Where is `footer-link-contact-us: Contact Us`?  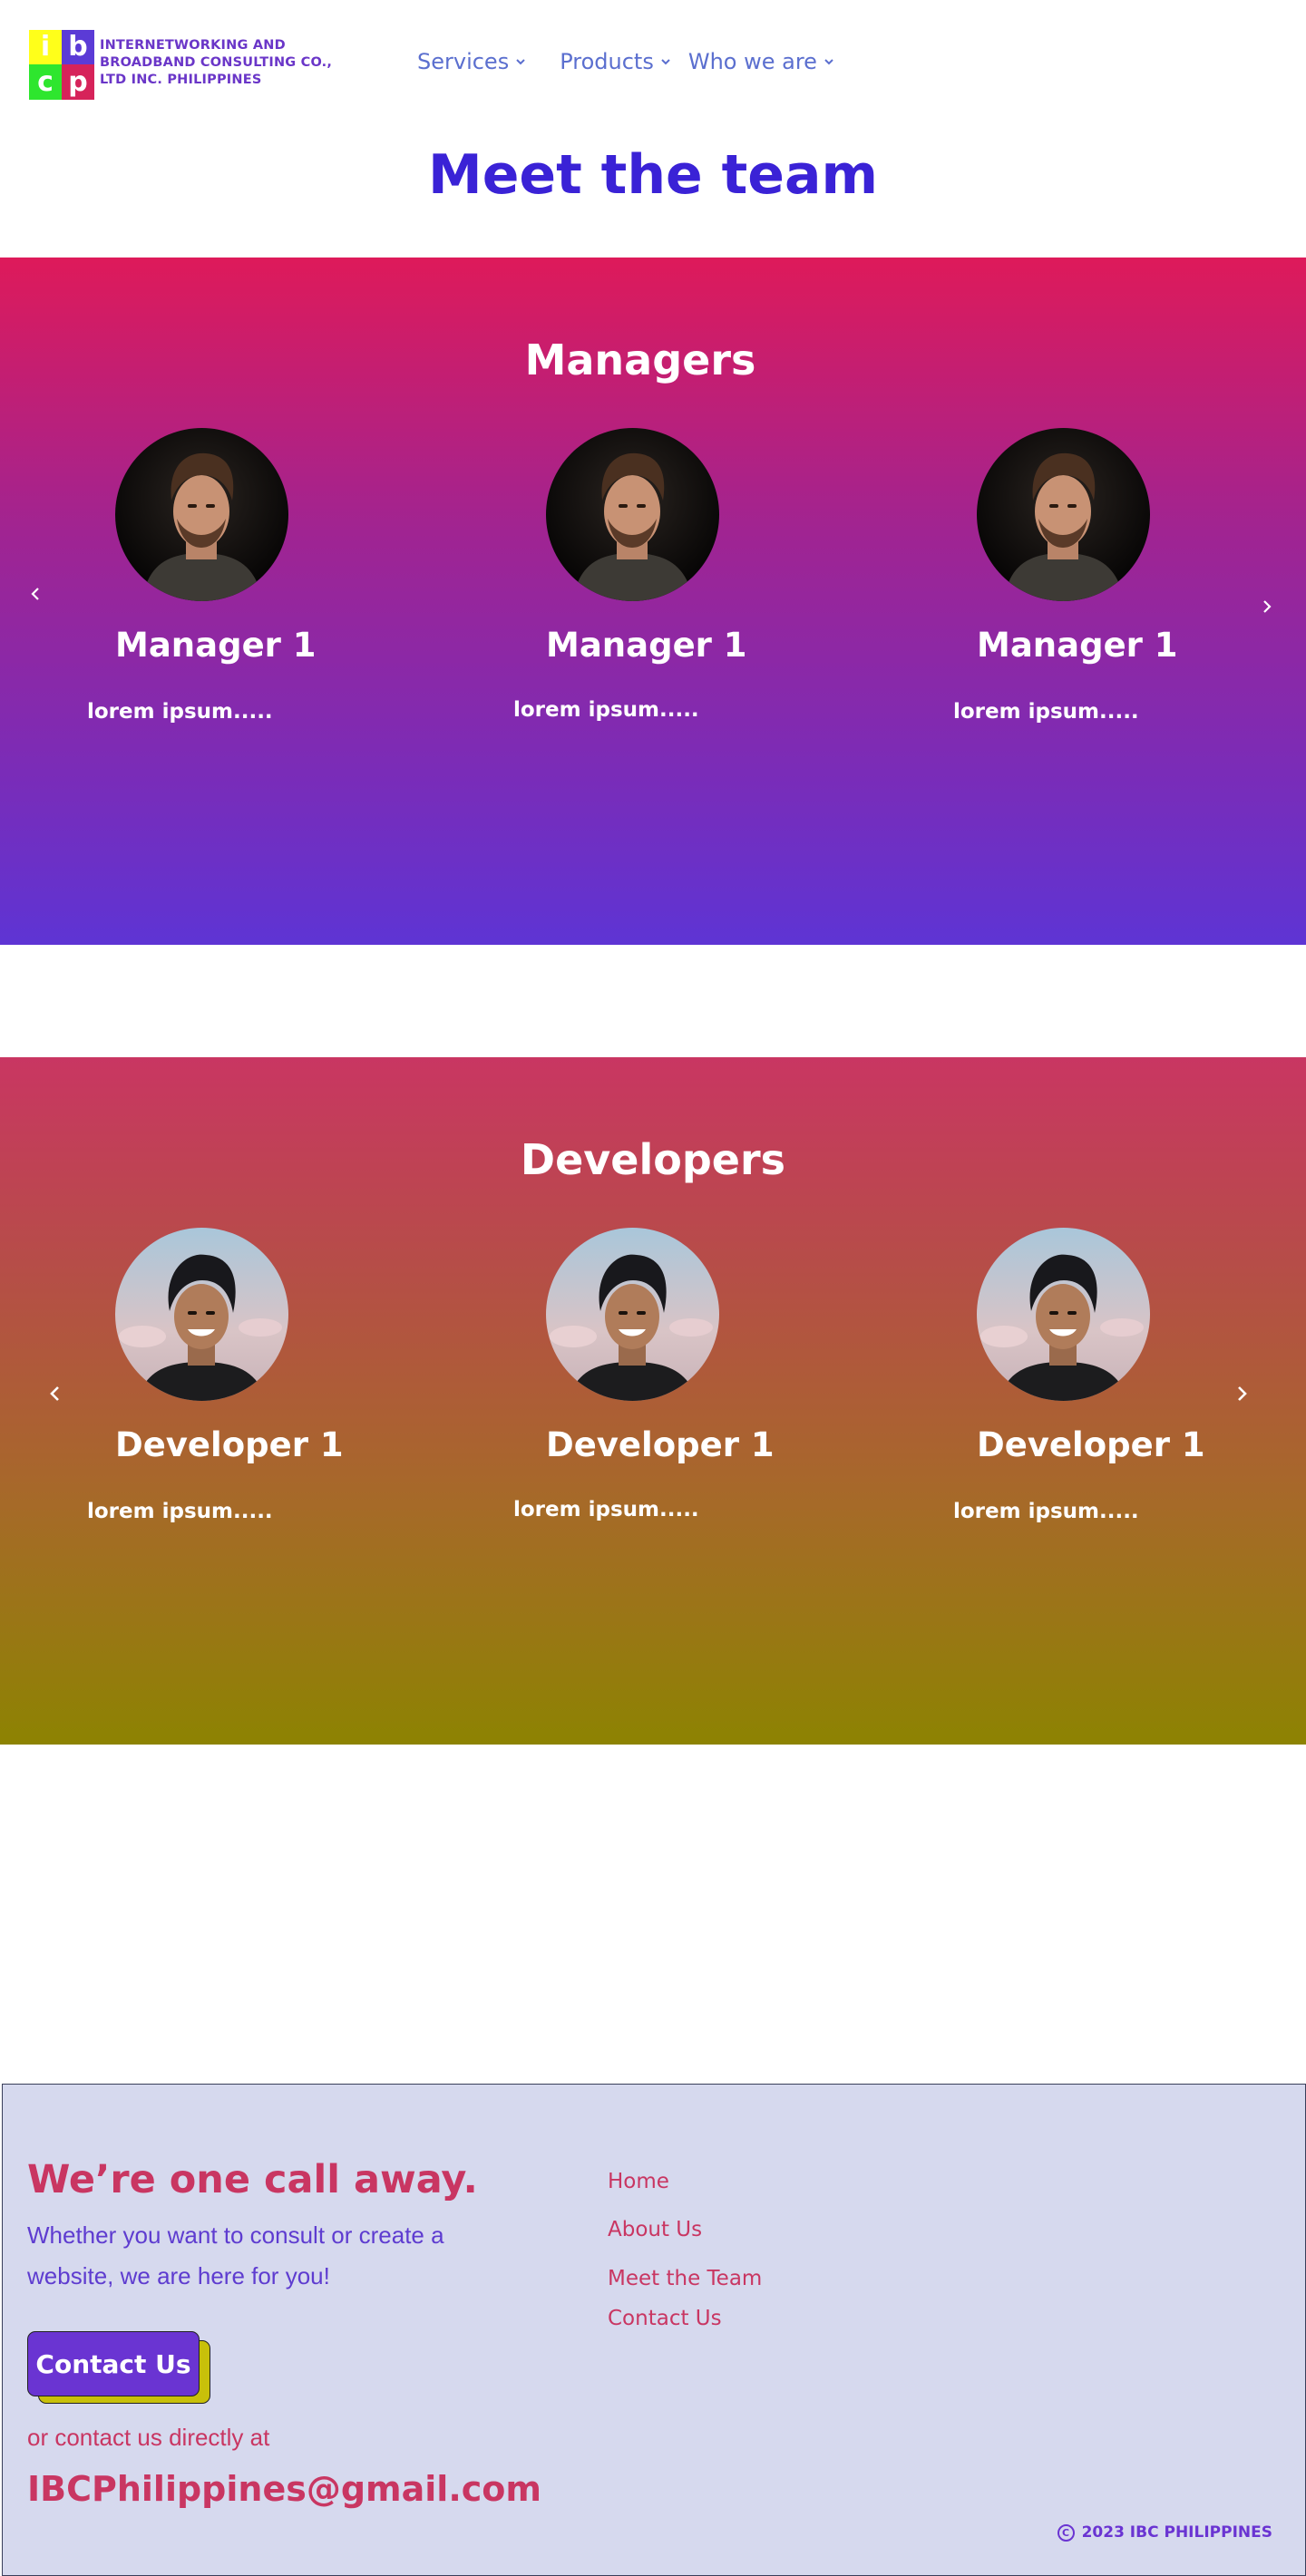 footer-link-contact-us: Contact Us is located at coordinates (665, 2318).